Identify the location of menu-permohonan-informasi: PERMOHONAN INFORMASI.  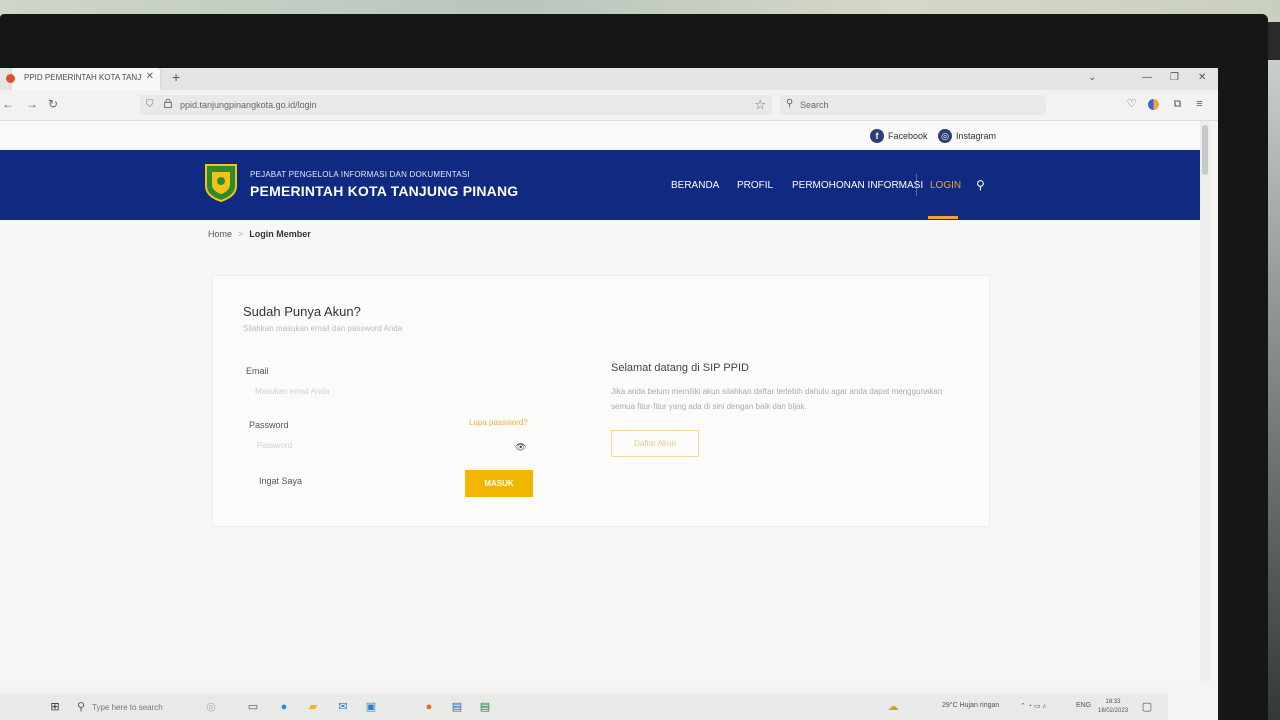
(857, 185).